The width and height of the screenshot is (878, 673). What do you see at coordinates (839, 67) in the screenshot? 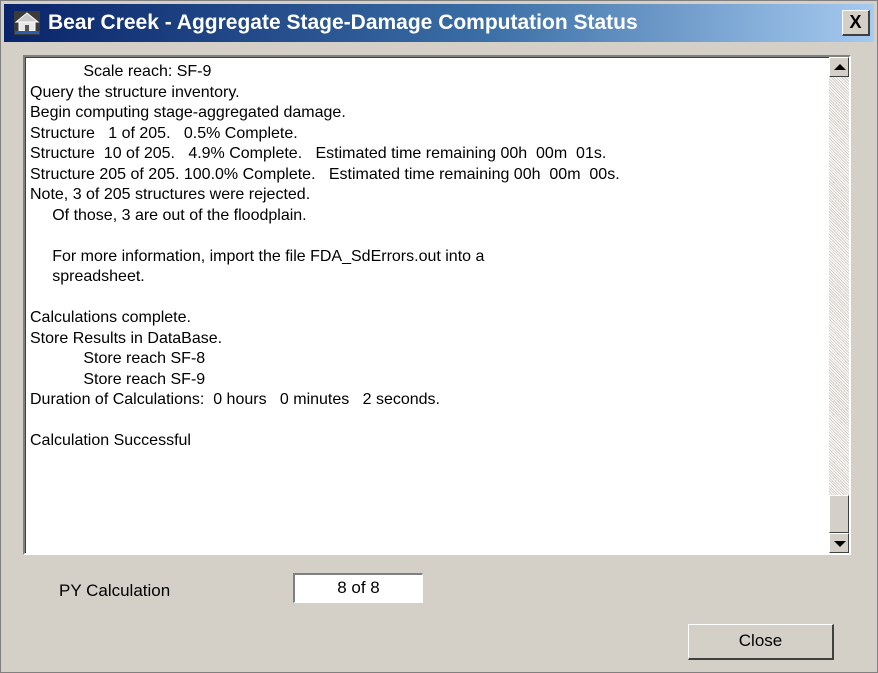
I see `scroll-up-arrow-icon` at bounding box center [839, 67].